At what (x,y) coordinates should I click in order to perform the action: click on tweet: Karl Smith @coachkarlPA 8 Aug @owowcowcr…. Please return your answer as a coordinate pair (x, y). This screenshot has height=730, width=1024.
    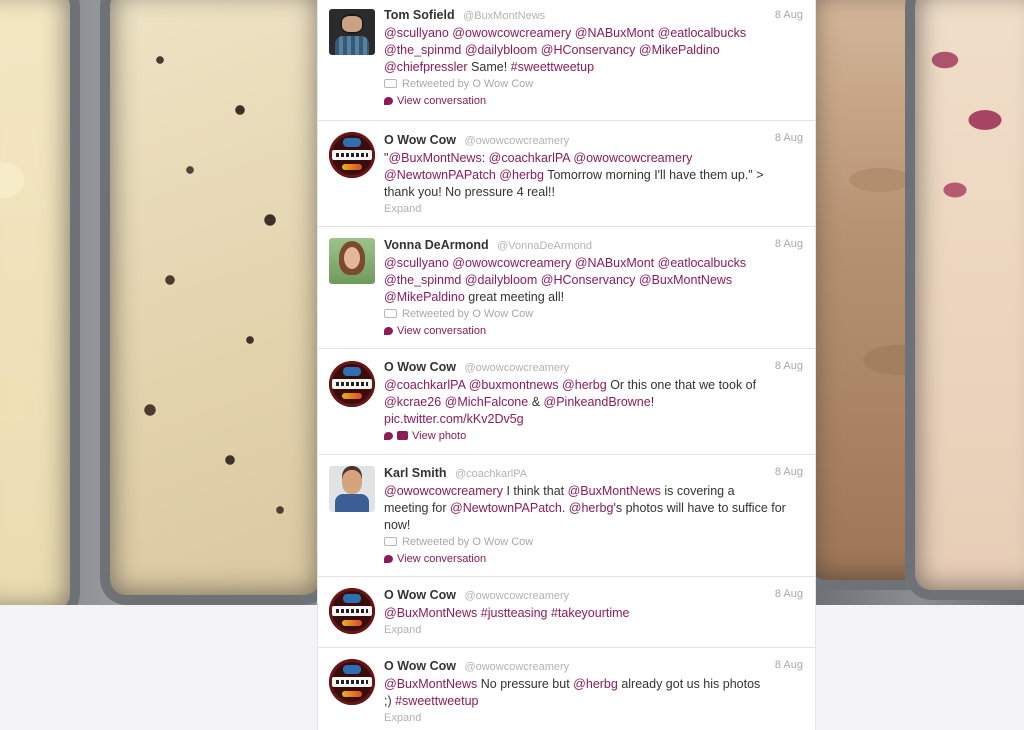
    Looking at the image, I should click on (566, 516).